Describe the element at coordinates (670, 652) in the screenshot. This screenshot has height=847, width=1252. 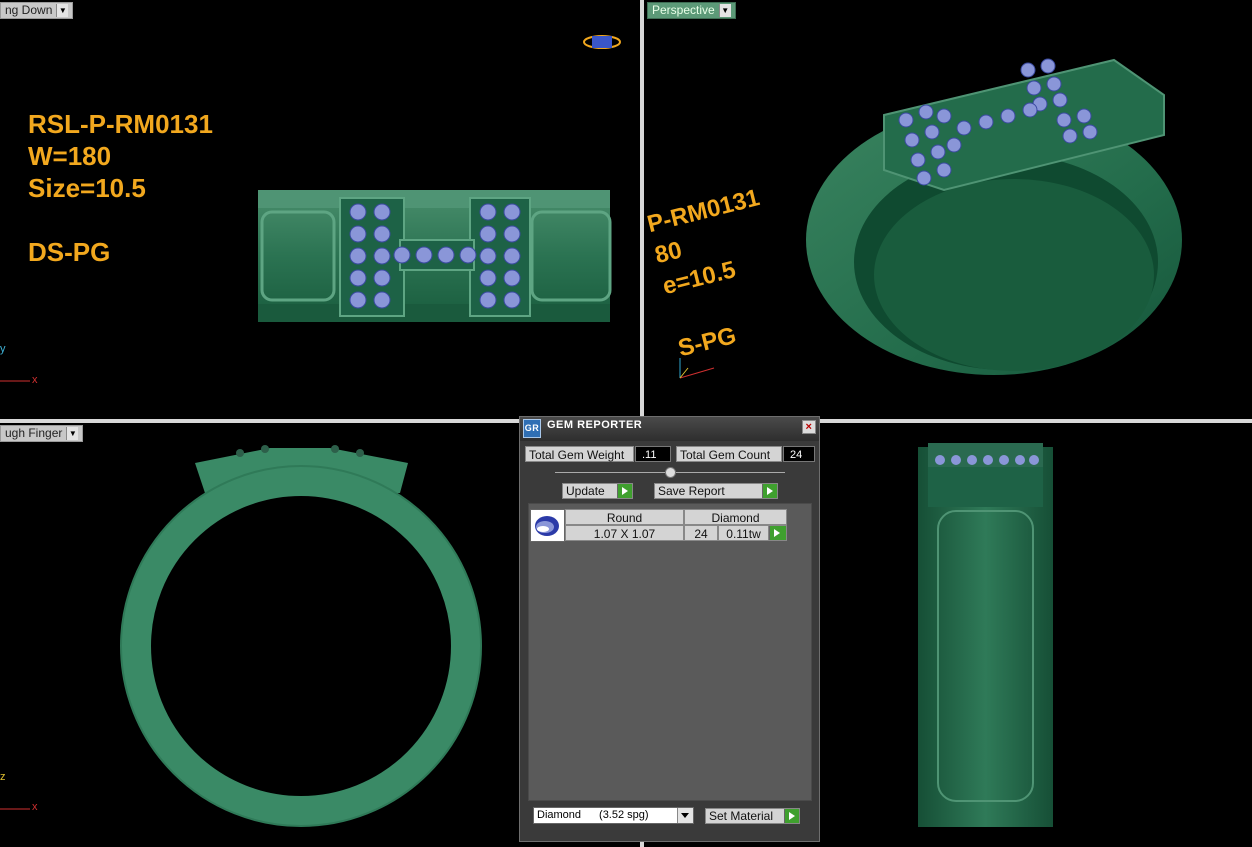
I see `gem-list: Round Diamond 1.07 X 1.07 24 0.11tw` at that location.